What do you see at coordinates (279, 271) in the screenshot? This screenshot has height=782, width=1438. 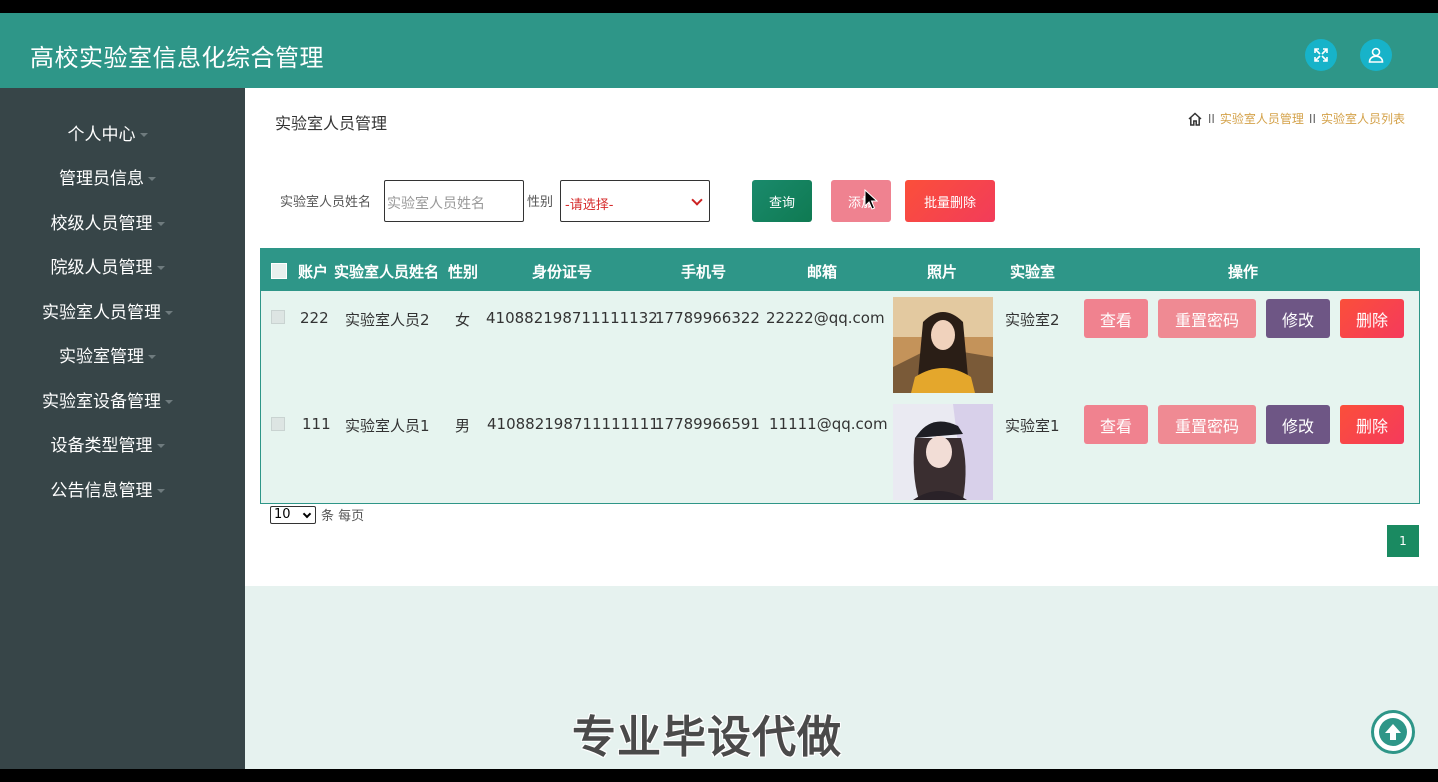 I see `select-all-checkbox` at bounding box center [279, 271].